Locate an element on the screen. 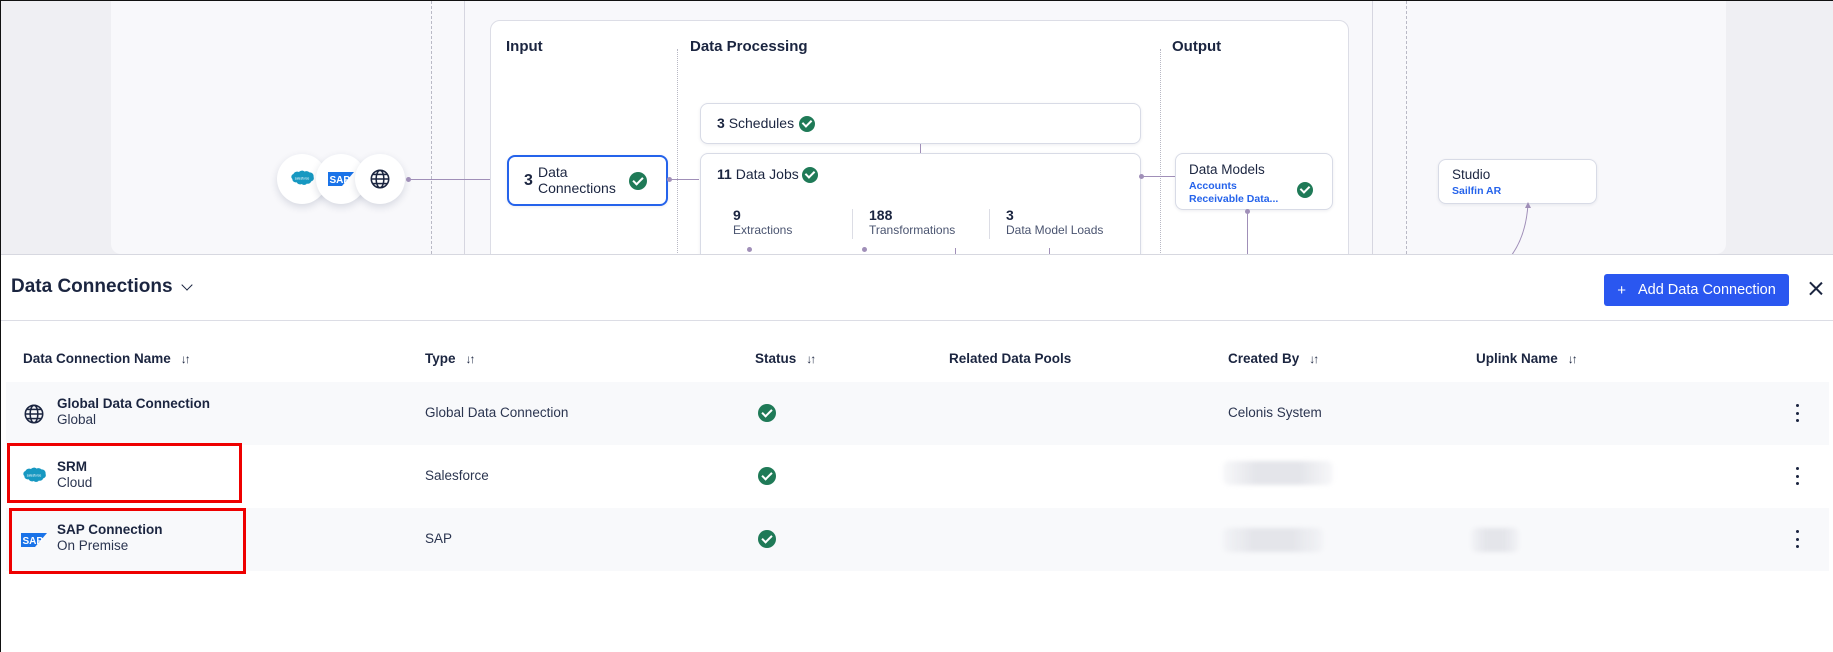 The width and height of the screenshot is (1833, 652). label-line-2: Connections is located at coordinates (577, 188).